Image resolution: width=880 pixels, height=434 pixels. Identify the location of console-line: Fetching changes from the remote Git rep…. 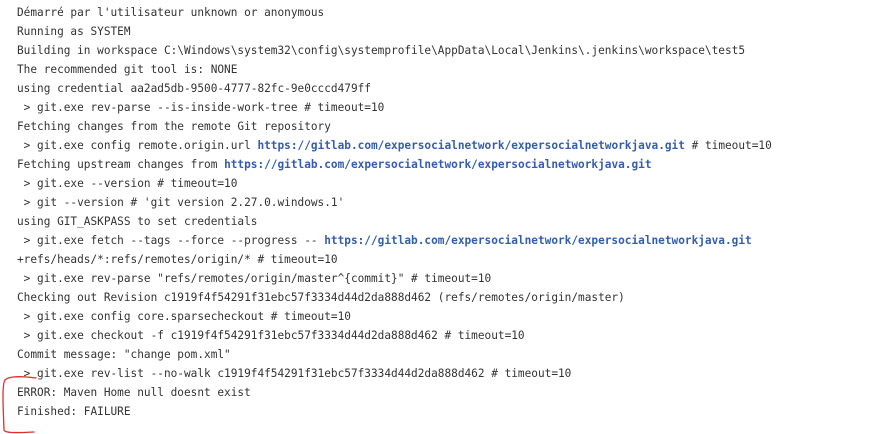
(394, 126).